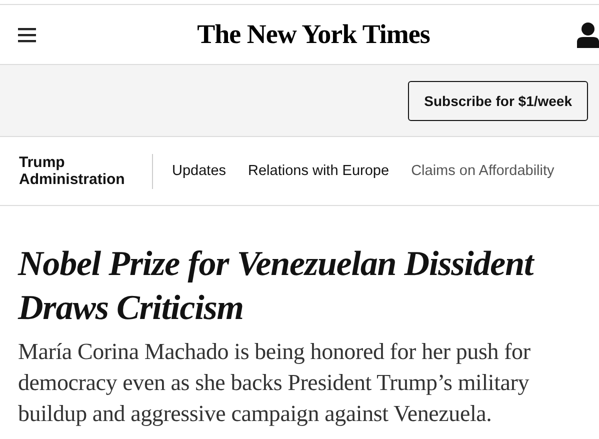 Image resolution: width=599 pixels, height=439 pixels. What do you see at coordinates (319, 171) in the screenshot?
I see `nav-link: Relations with Europe` at bounding box center [319, 171].